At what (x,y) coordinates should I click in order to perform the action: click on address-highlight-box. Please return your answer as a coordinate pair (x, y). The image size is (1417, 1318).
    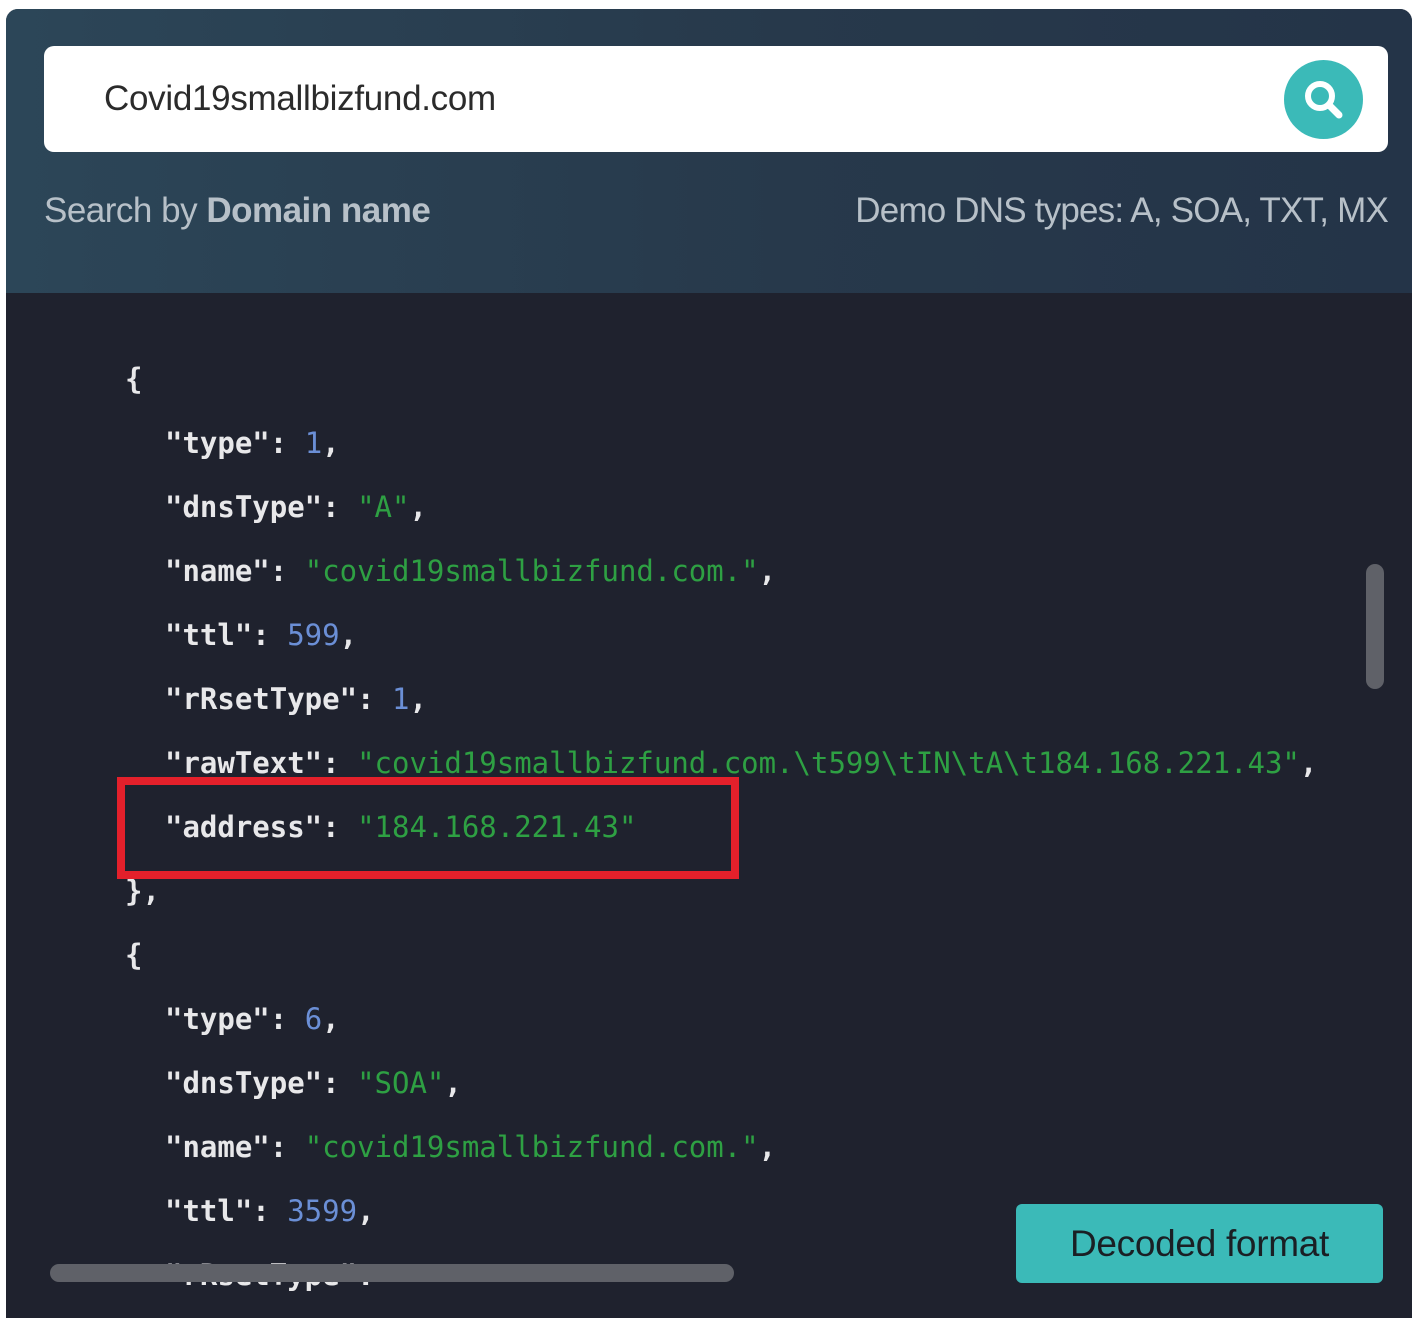
    Looking at the image, I should click on (428, 828).